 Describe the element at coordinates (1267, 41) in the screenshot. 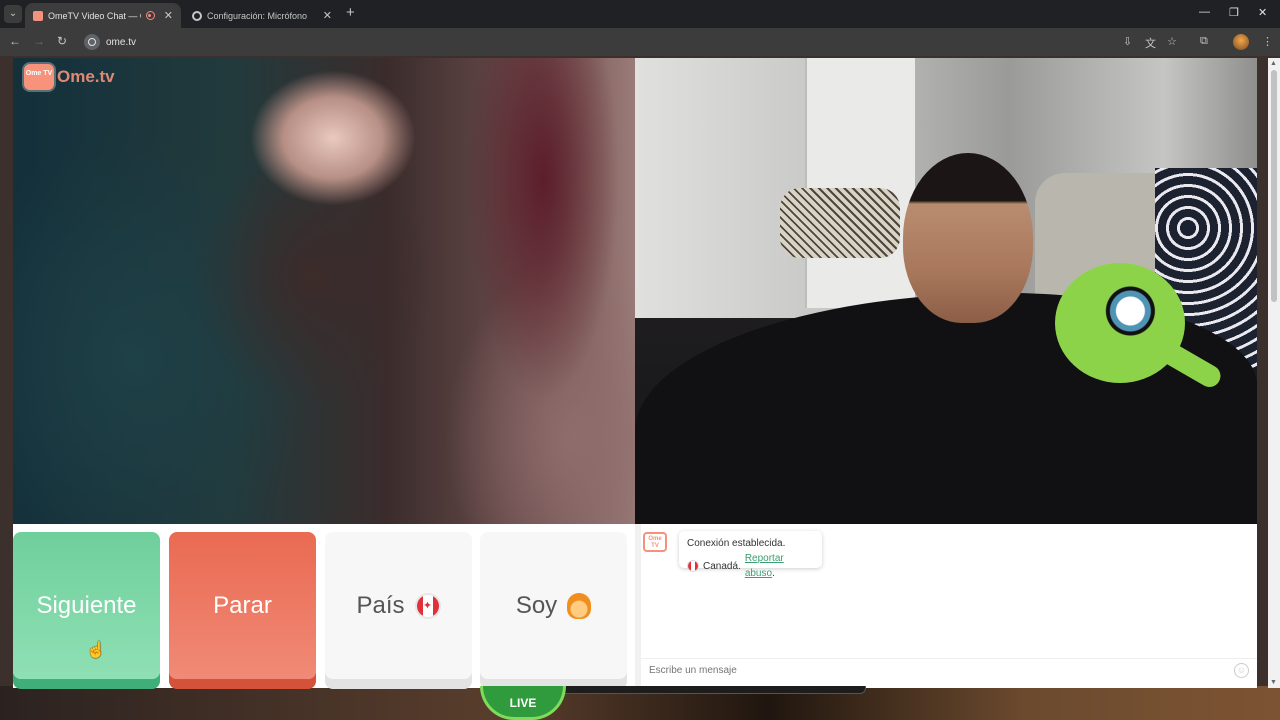

I see `menu-kebab-icon: ⋮` at that location.